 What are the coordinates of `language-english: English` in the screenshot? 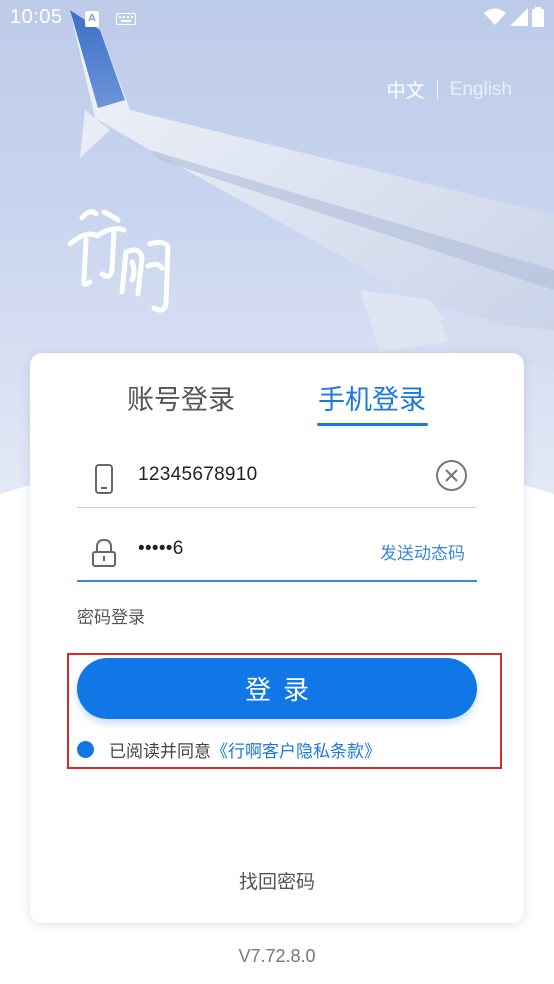 It's located at (481, 90).